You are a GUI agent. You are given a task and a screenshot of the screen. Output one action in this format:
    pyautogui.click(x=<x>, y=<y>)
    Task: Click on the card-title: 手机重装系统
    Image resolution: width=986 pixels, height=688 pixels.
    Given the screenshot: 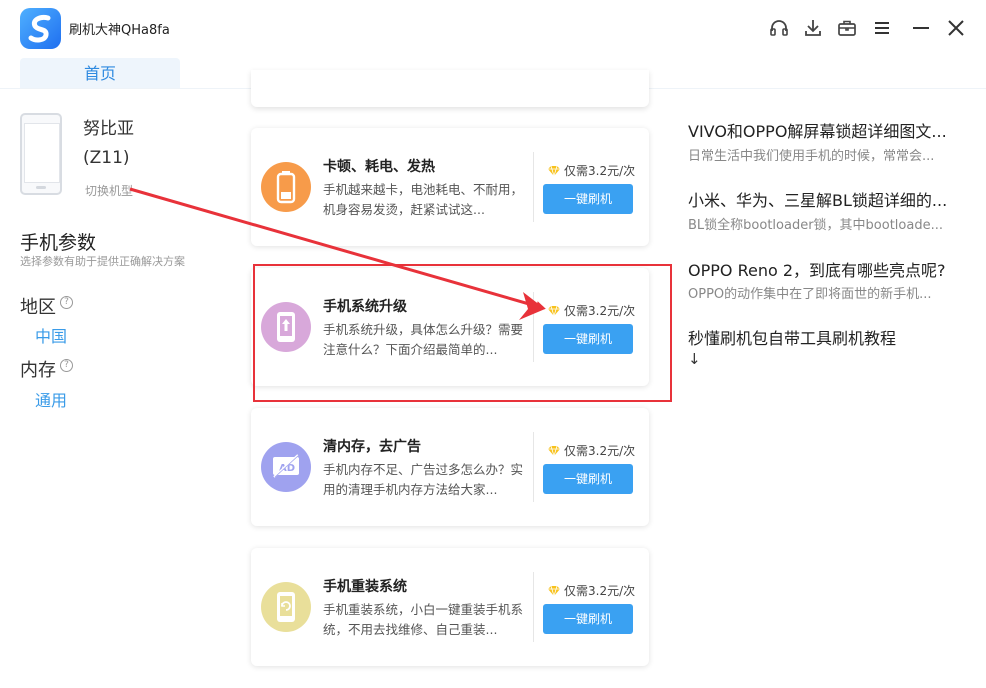 What is the action you would take?
    pyautogui.click(x=365, y=587)
    